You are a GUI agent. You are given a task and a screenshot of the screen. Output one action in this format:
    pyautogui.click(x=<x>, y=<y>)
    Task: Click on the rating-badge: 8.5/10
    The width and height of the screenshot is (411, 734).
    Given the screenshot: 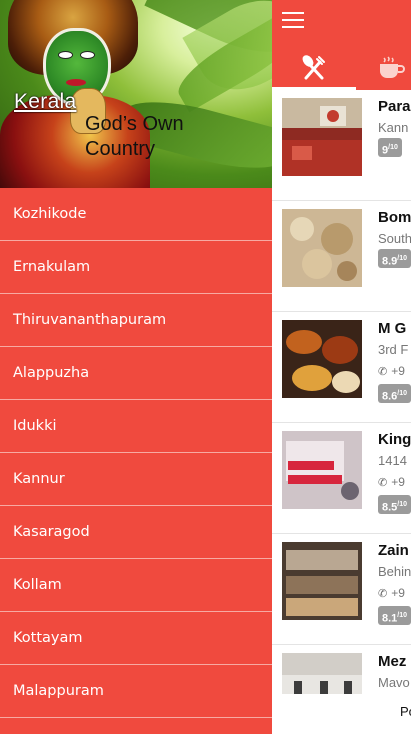 What is the action you would take?
    pyautogui.click(x=394, y=504)
    